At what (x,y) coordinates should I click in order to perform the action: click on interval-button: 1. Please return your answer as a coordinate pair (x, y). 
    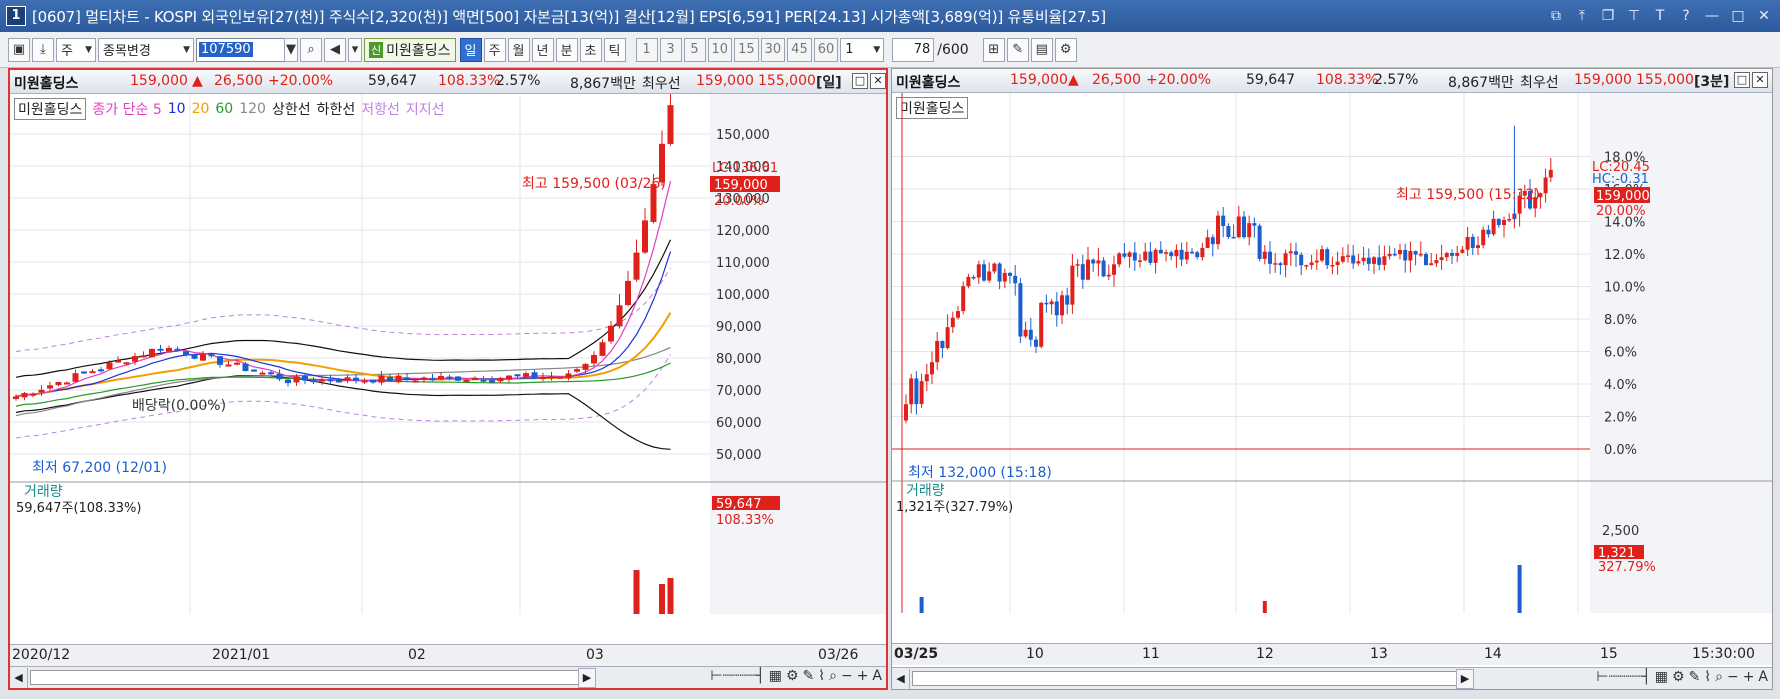
    Looking at the image, I should click on (646, 49).